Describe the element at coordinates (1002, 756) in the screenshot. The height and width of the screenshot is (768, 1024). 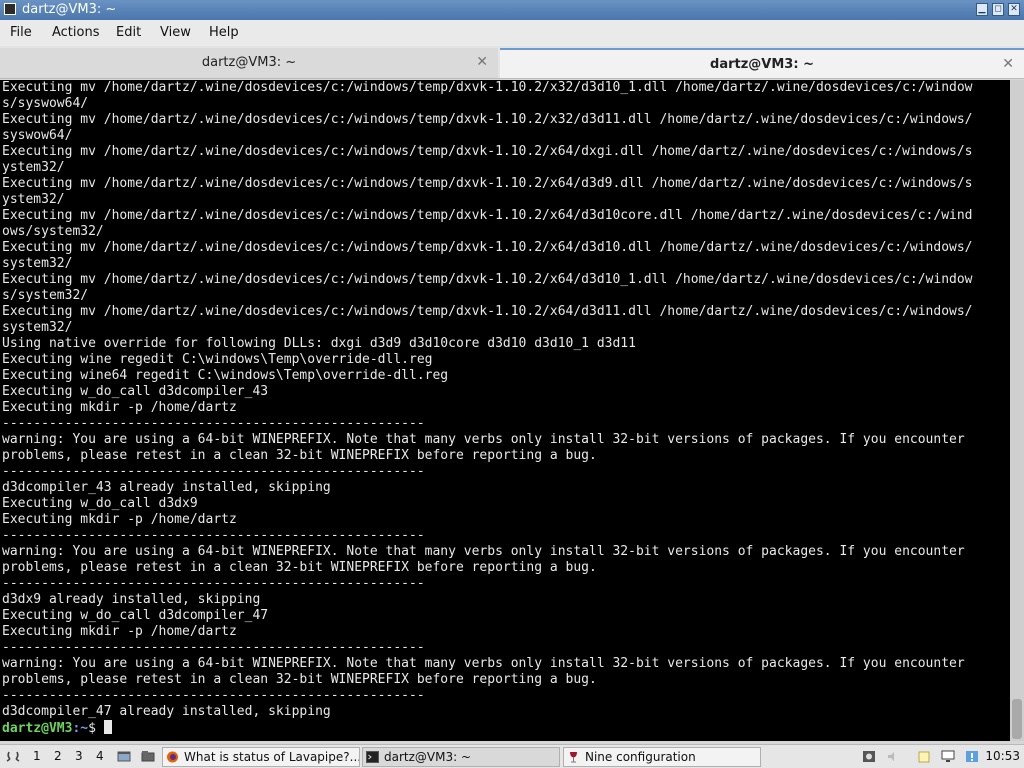
I see `taskbar-clock: 10:53` at that location.